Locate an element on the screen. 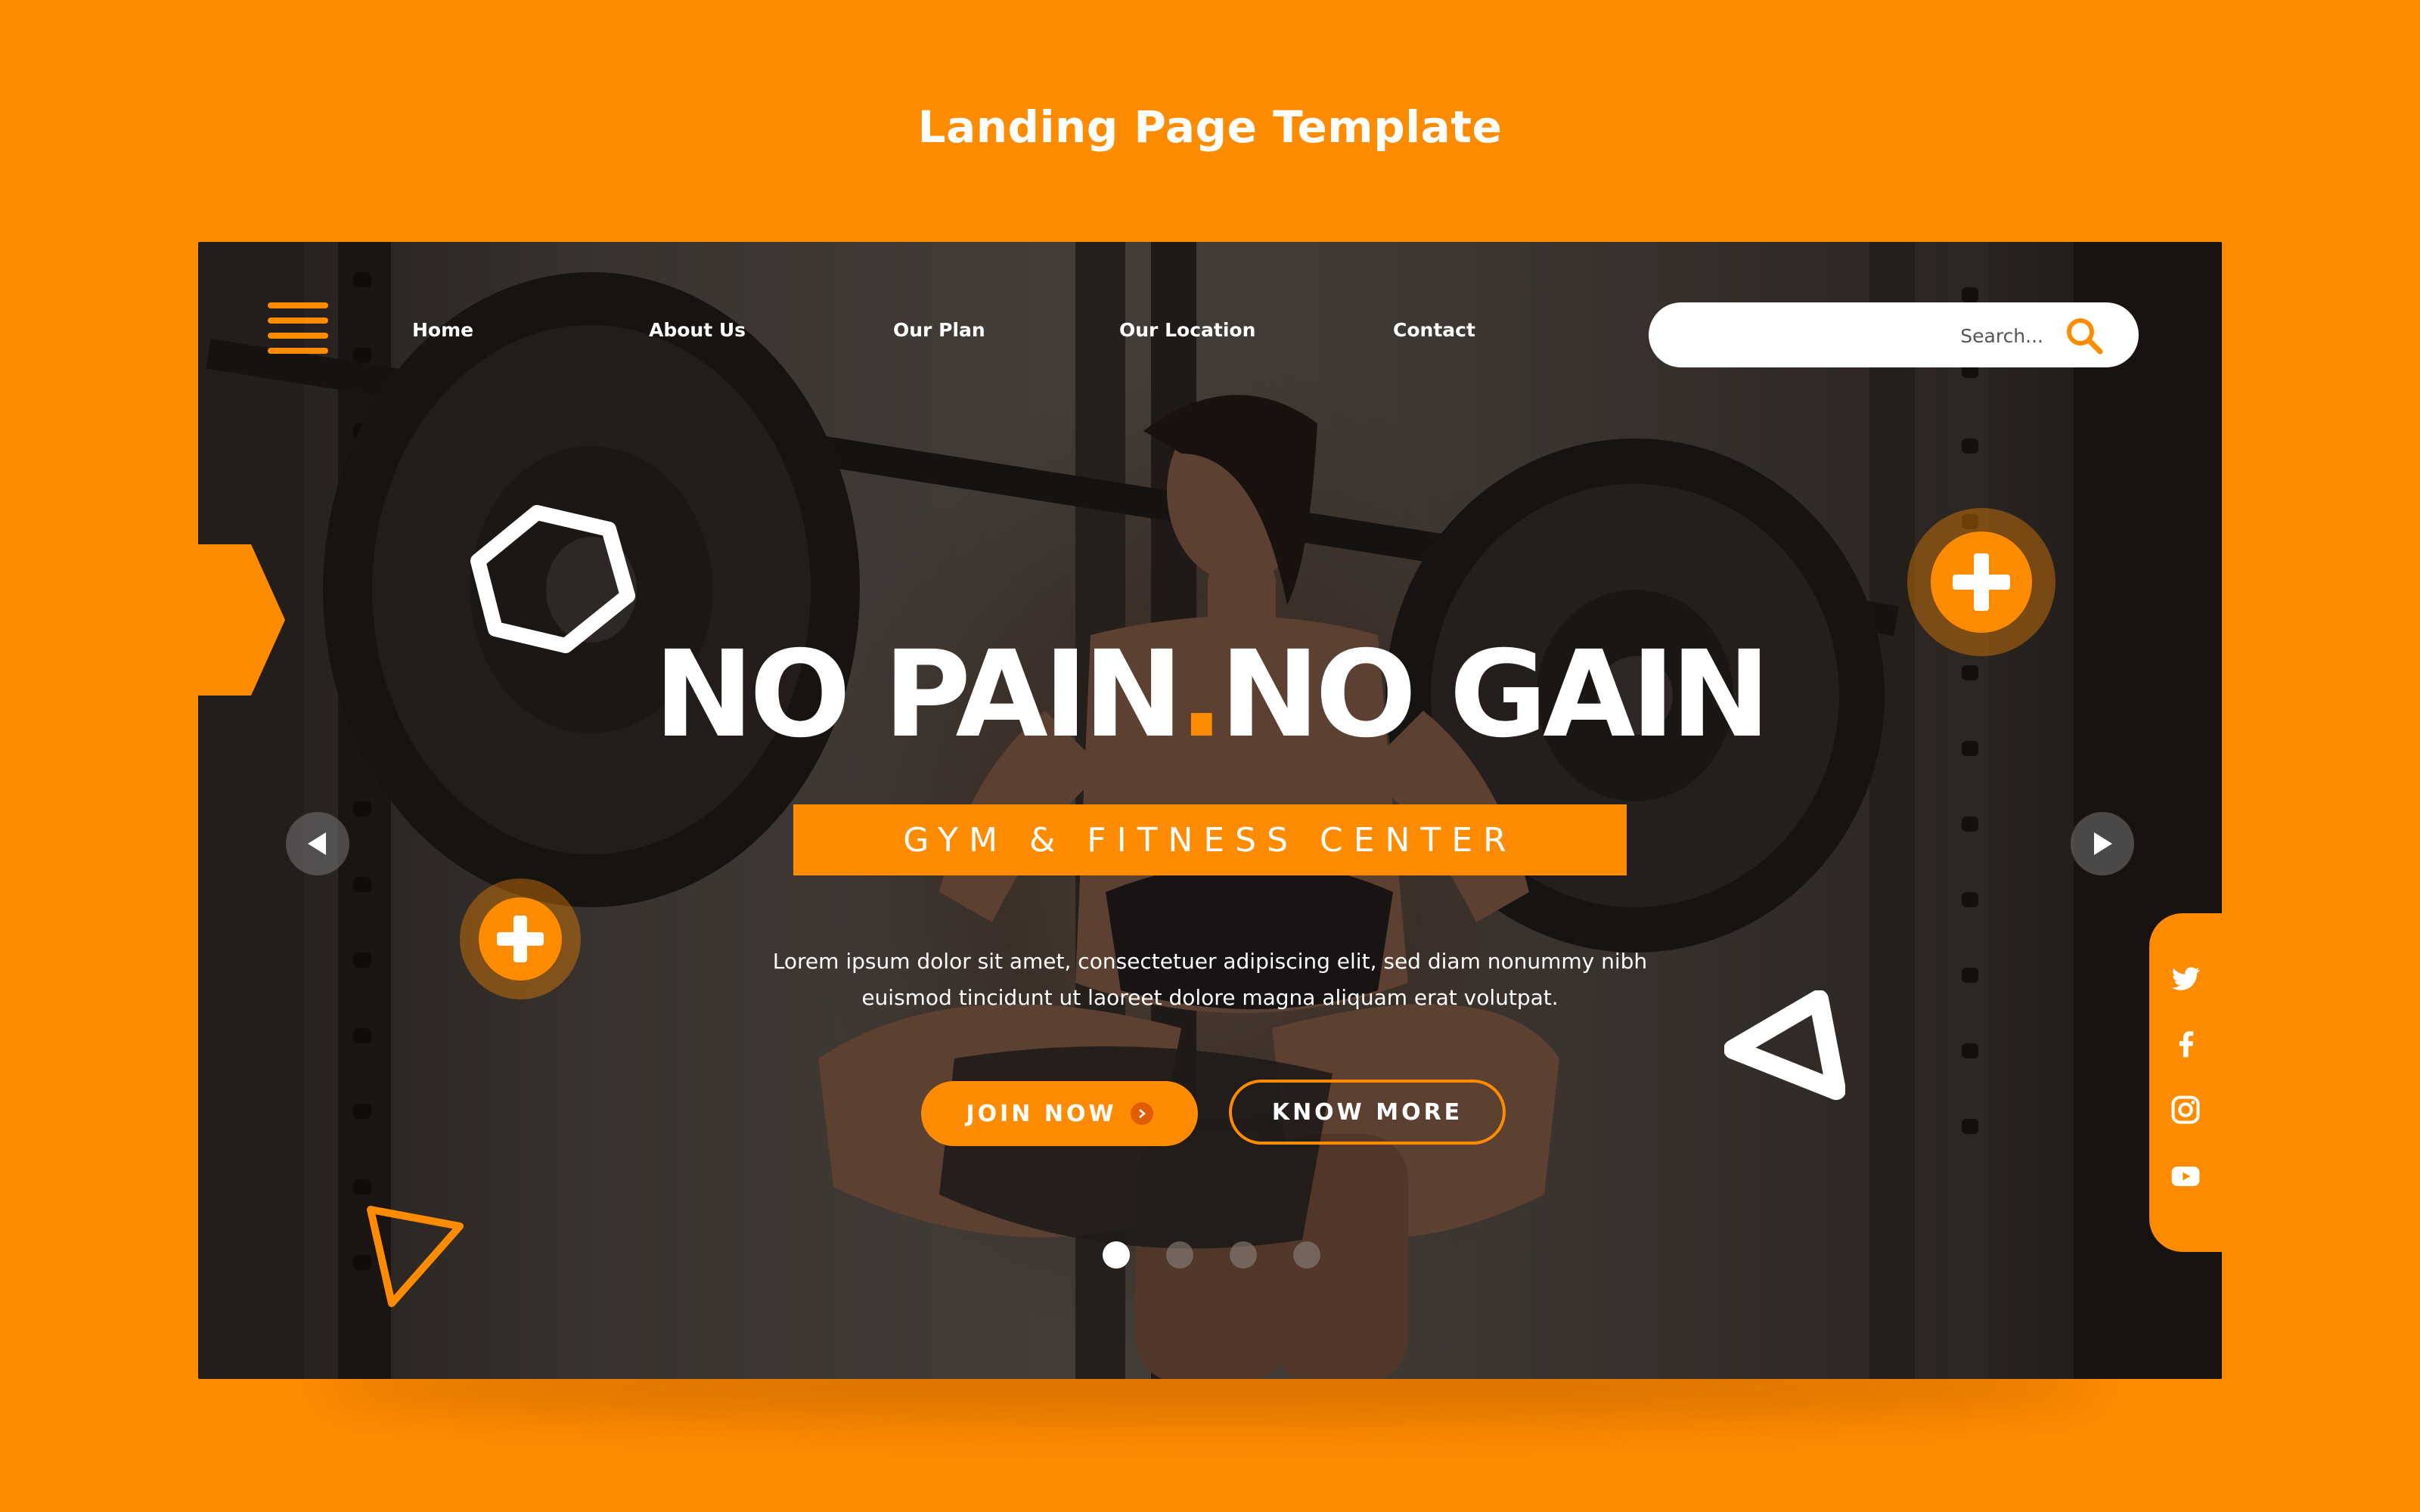 The height and width of the screenshot is (1512, 2420). search-icon is located at coordinates (2084, 335).